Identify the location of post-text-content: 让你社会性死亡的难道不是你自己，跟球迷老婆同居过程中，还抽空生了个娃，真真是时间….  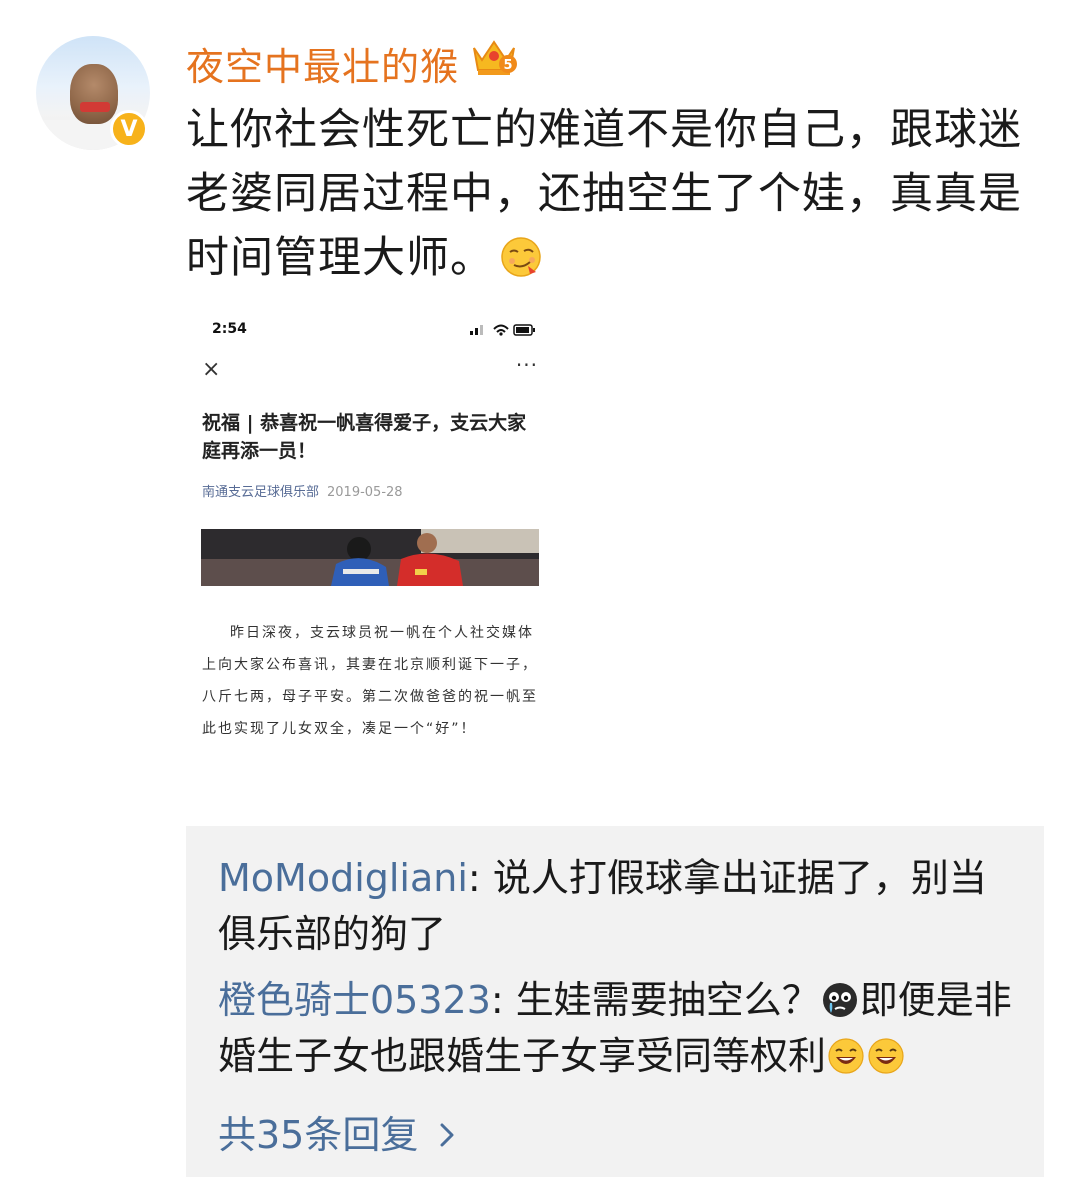
(604, 194).